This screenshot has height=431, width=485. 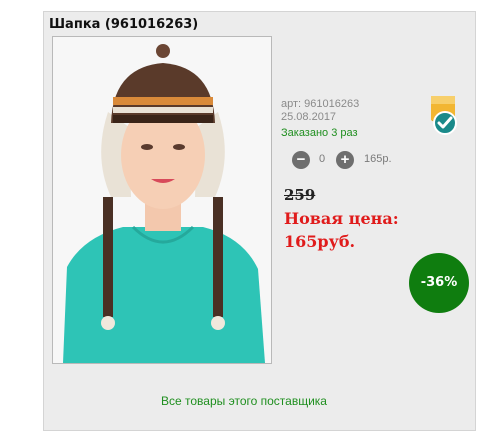 I want to click on discount-badge: -36%, so click(x=439, y=283).